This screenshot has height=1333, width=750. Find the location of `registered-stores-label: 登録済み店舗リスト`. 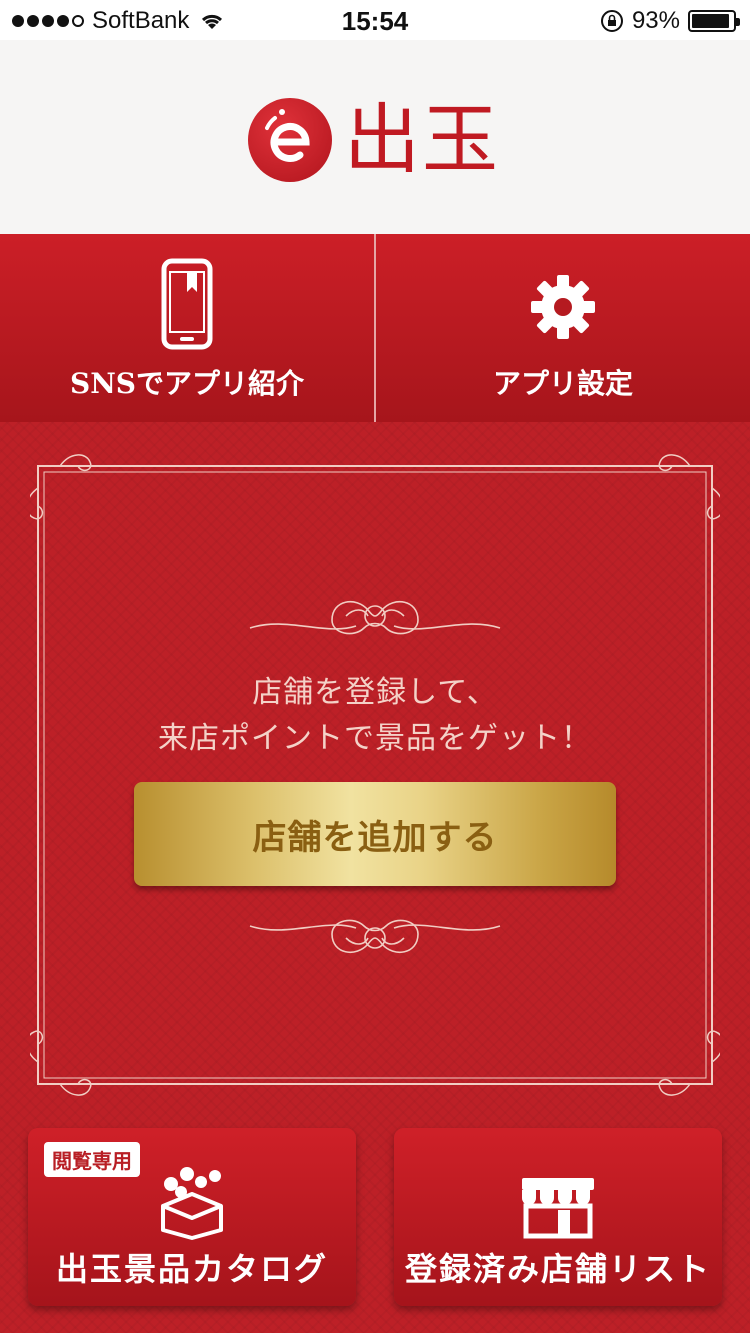

registered-stores-label: 登録済み店舗リスト is located at coordinates (557, 1269).